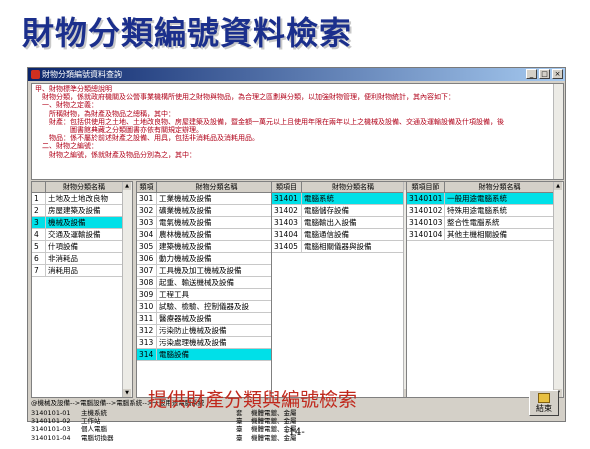 The height and width of the screenshot is (449, 590). I want to click on row-code: 310, so click(147, 306).